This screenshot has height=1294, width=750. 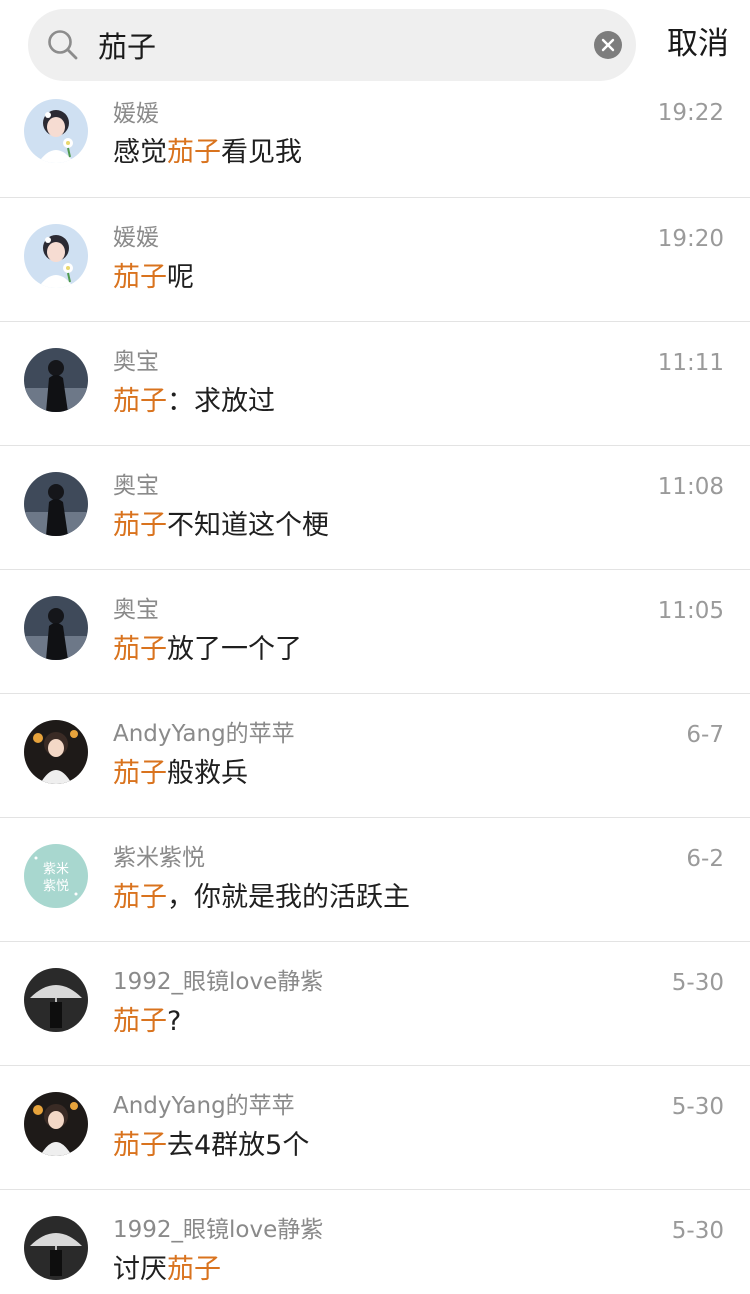 What do you see at coordinates (375, 1004) in the screenshot?
I see `result-row: 1992_眼镜love静紫茄子? 5-30` at bounding box center [375, 1004].